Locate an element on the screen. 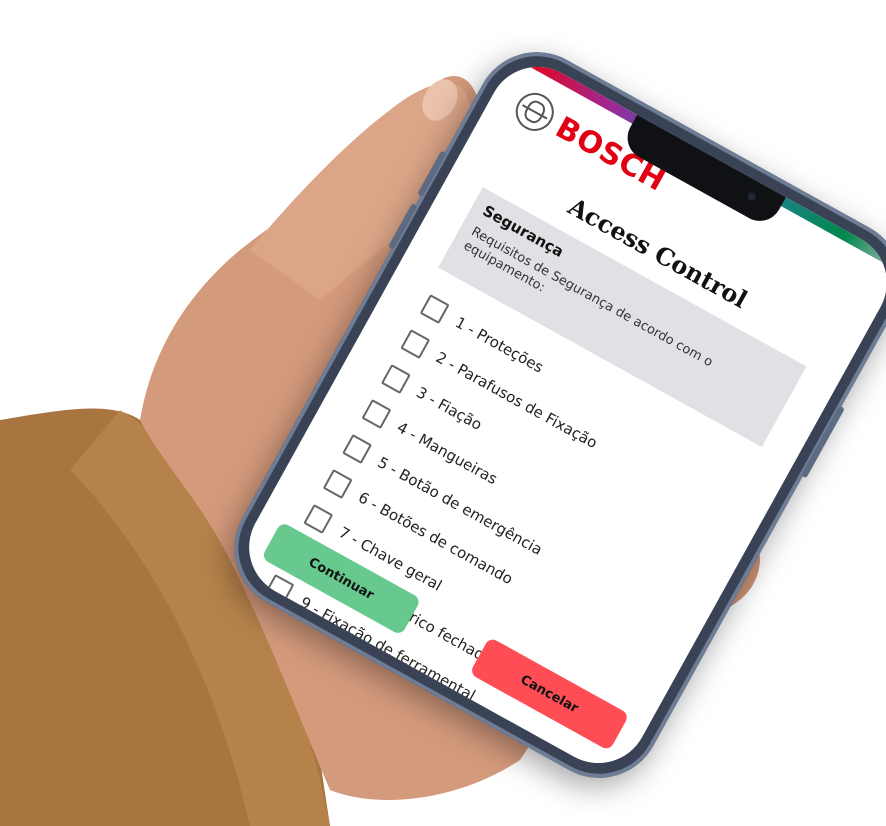 This screenshot has height=826, width=886. bosch-armature-icon is located at coordinates (534, 112).